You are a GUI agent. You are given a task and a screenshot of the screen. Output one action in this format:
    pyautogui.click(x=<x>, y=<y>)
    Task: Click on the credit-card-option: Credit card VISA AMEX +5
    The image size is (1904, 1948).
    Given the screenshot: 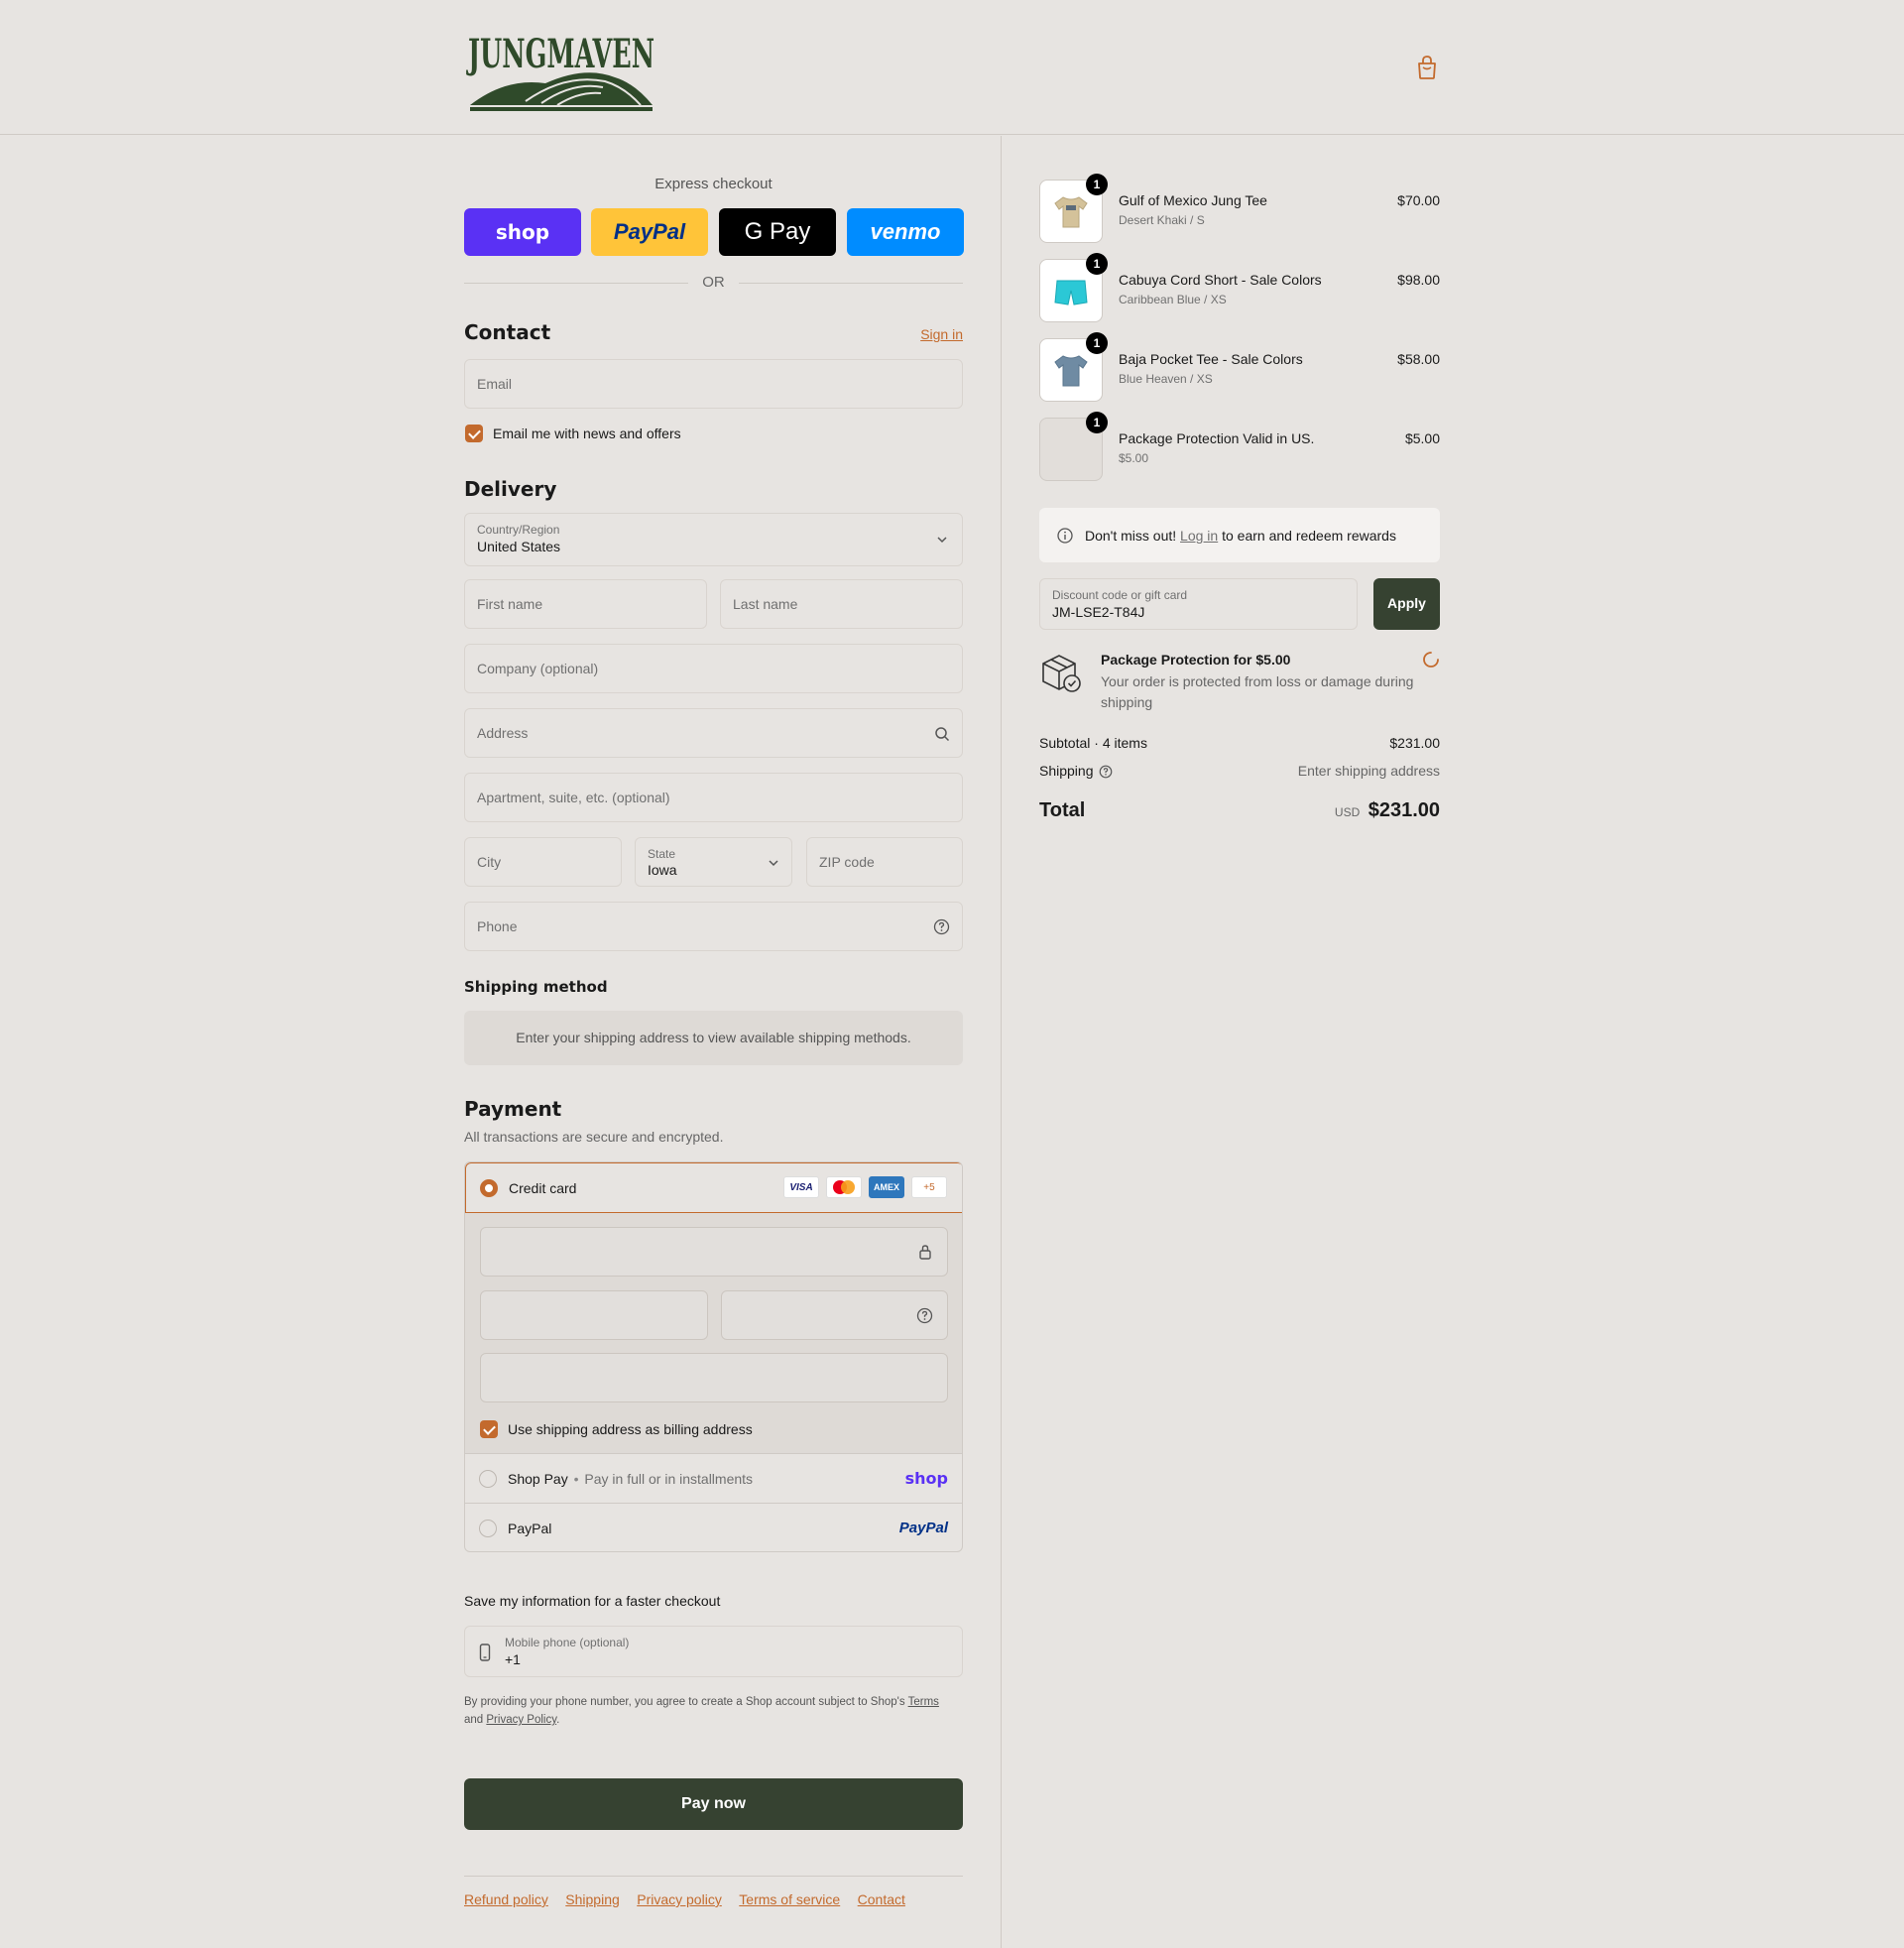 What is the action you would take?
    pyautogui.click(x=713, y=1187)
    